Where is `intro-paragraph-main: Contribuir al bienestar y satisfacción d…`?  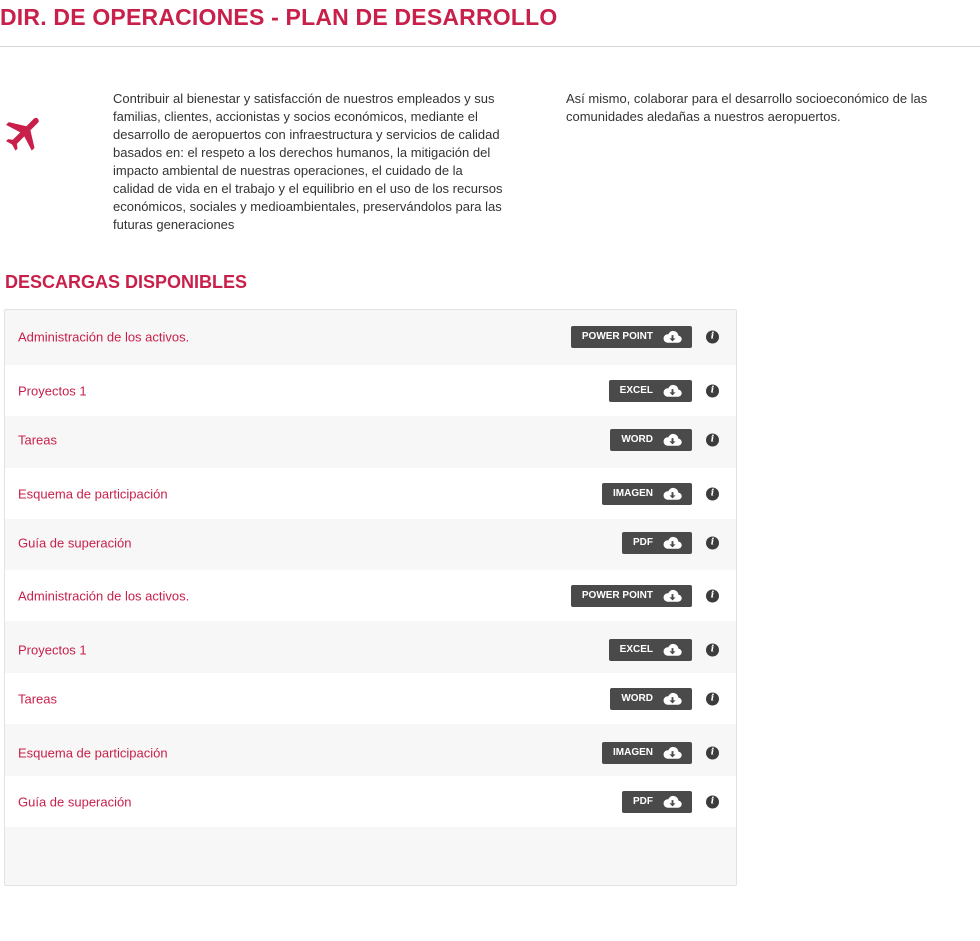 intro-paragraph-main: Contribuir al bienestar y satisfacción d… is located at coordinates (308, 161).